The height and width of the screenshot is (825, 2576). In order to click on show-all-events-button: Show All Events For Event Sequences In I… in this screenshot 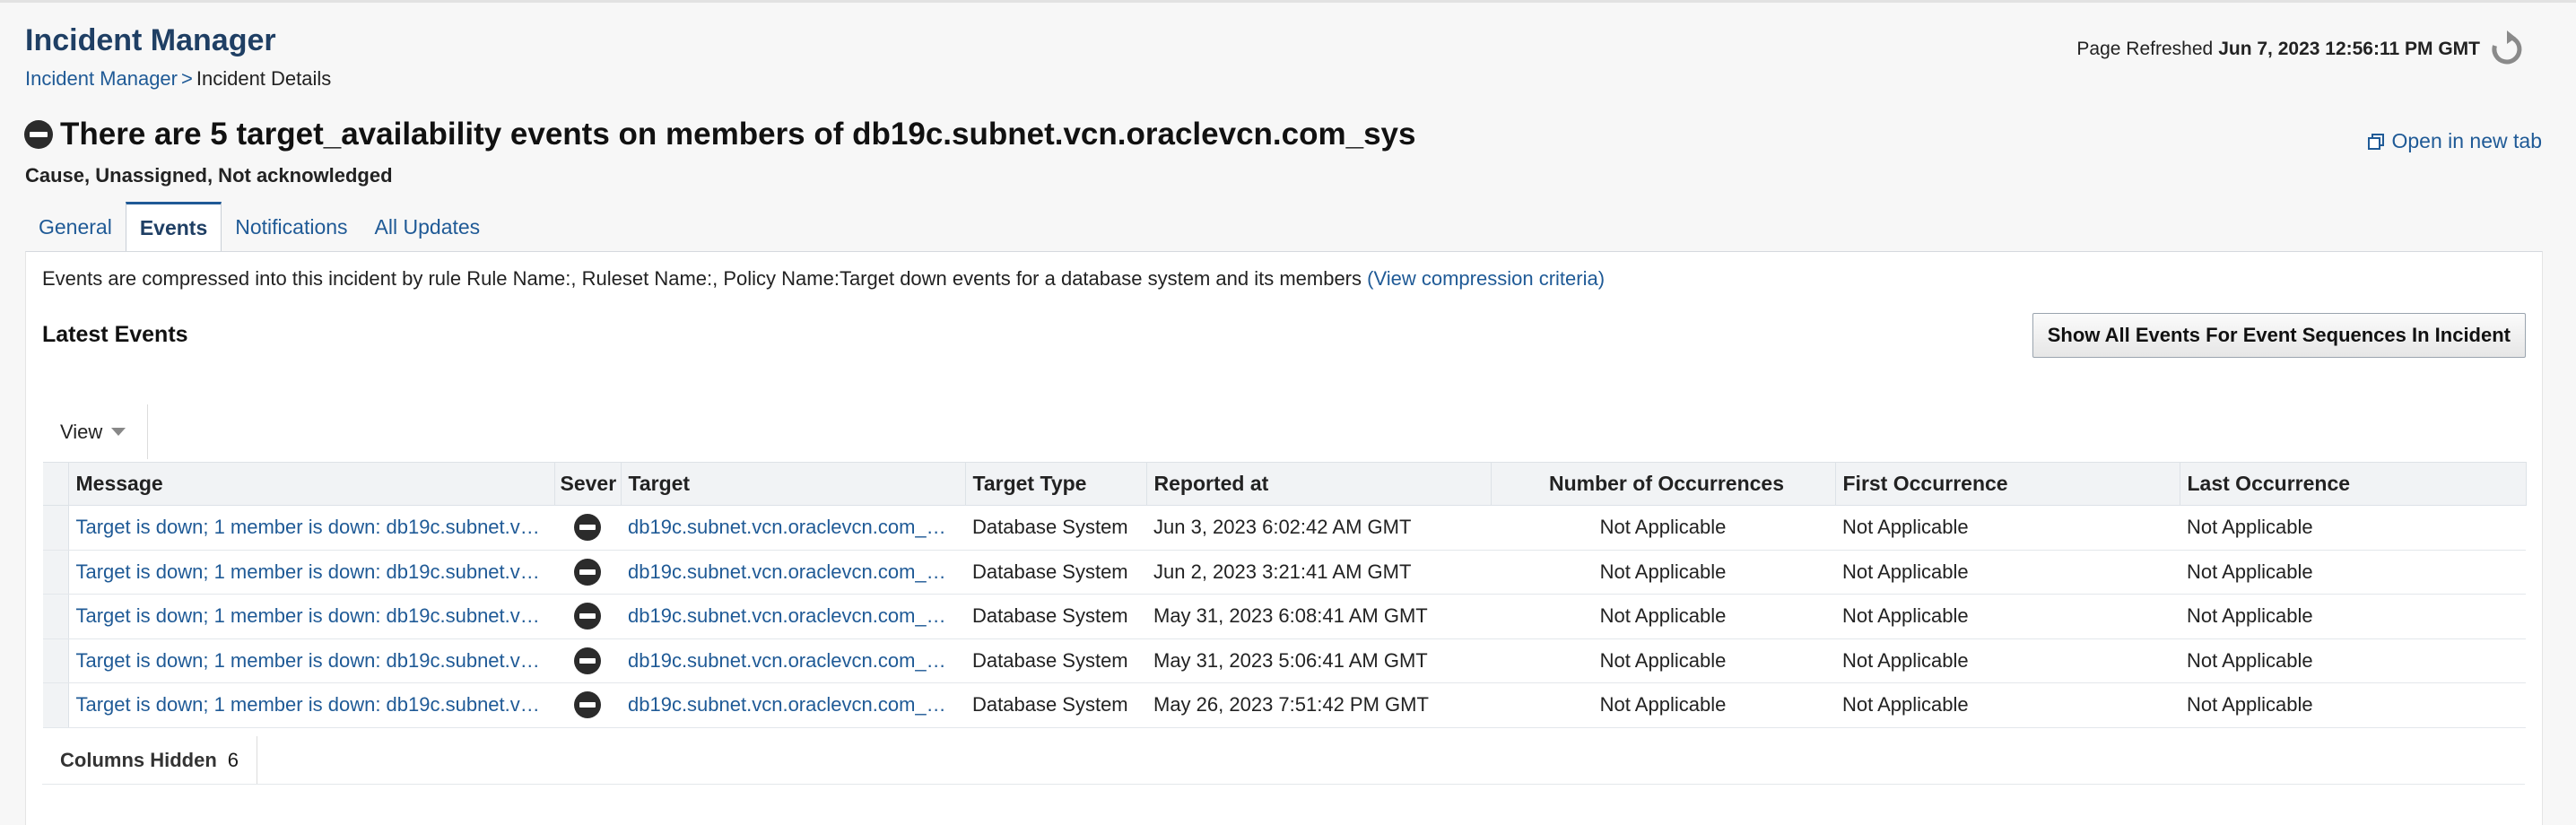, I will do `click(2279, 336)`.